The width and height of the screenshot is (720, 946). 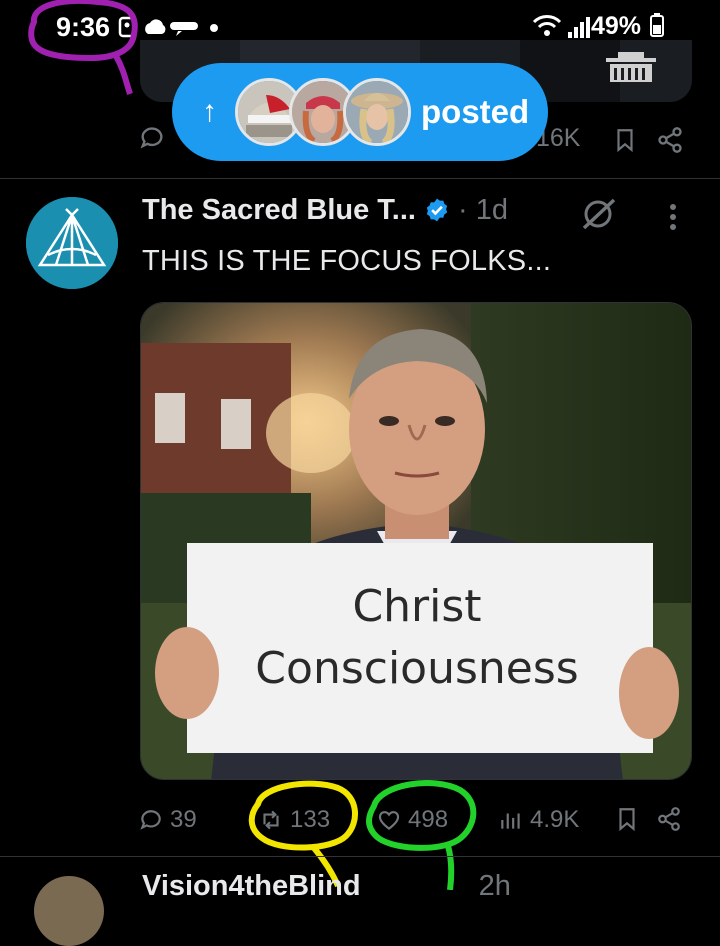 I want to click on reply-count: 39, so click(x=183, y=819).